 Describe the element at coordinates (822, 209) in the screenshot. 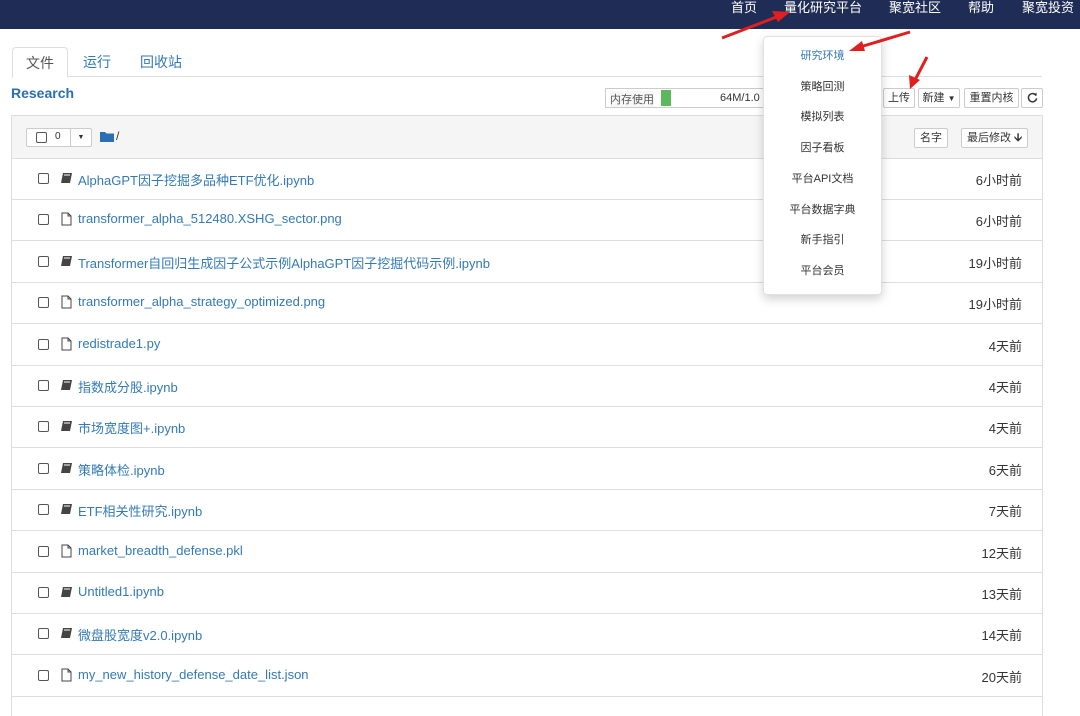

I see `menu-item-data-dictionary: 平台数据字典` at that location.